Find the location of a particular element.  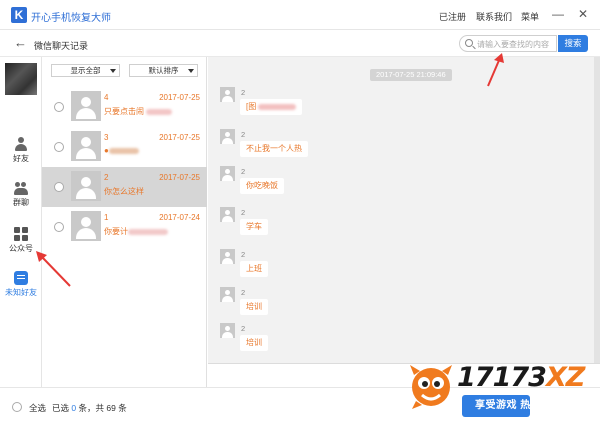

contact-name: 4 is located at coordinates (106, 97).